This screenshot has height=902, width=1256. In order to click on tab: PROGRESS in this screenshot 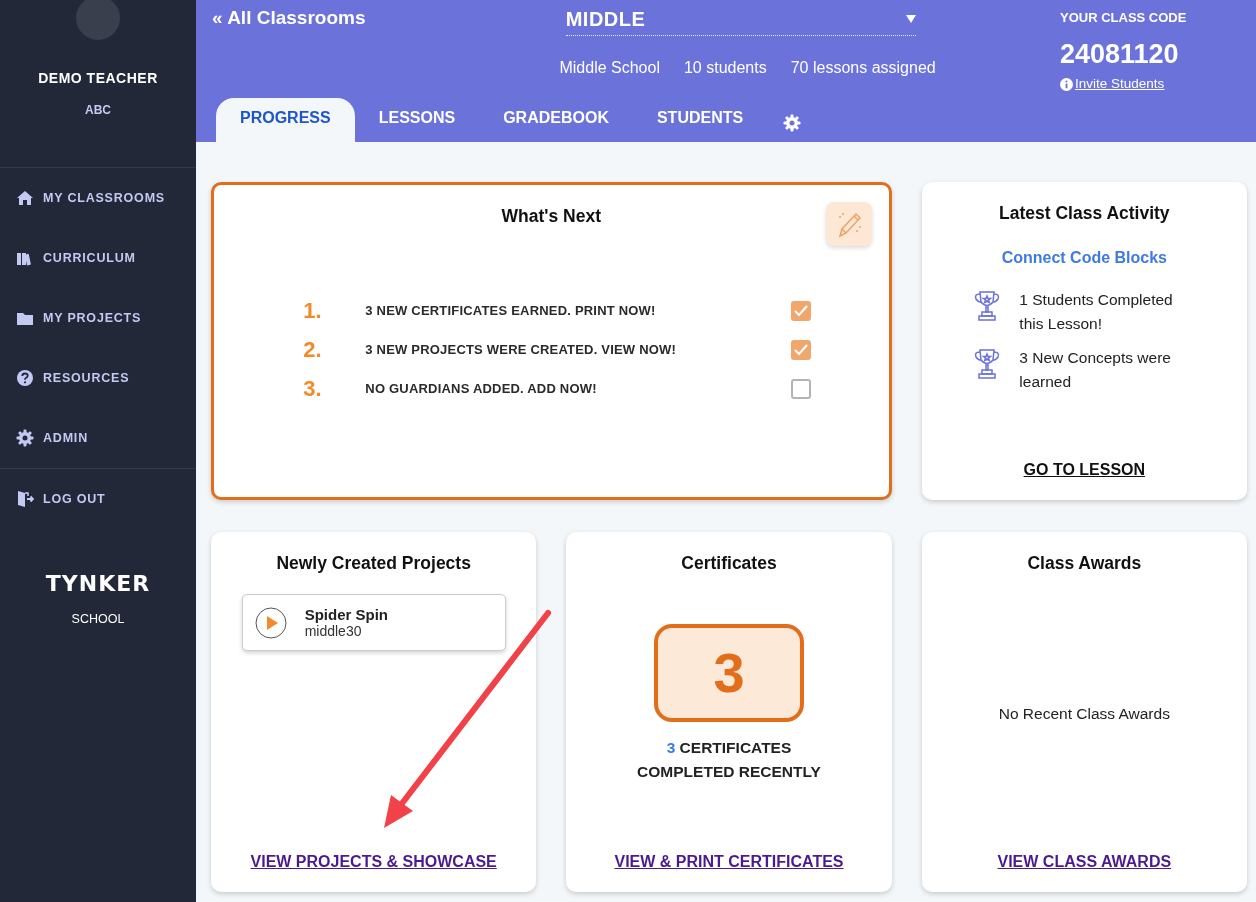, I will do `click(285, 120)`.